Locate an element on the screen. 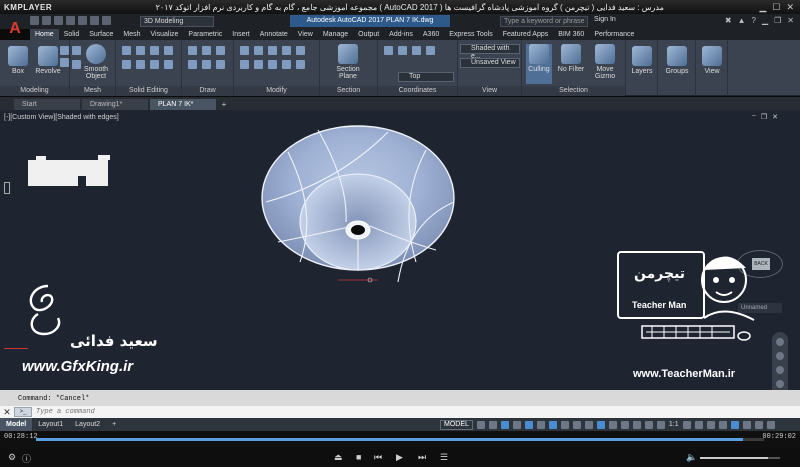 The image size is (800, 467). command-close-icon: ✕ is located at coordinates (7, 412).